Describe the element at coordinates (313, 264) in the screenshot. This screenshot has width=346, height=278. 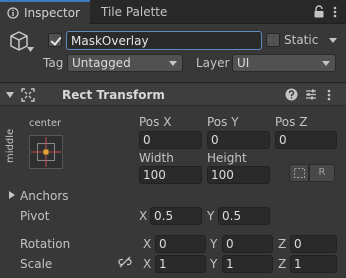
I see `scale-z-field` at that location.